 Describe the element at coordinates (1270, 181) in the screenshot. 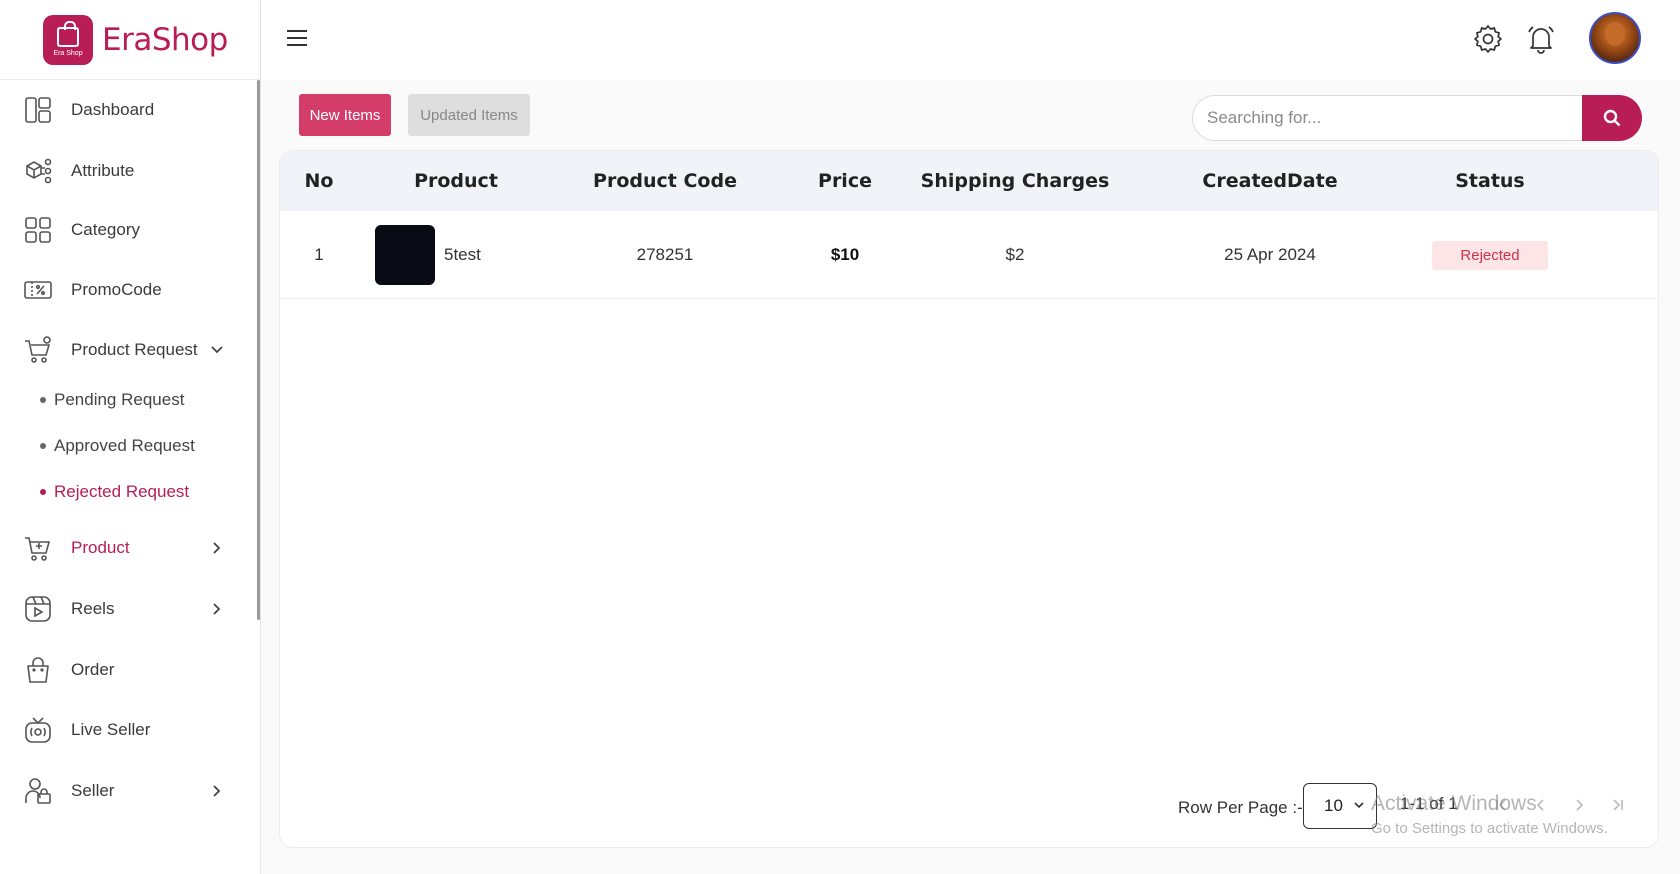

I see `column-header-created-date: CreatedDate` at that location.